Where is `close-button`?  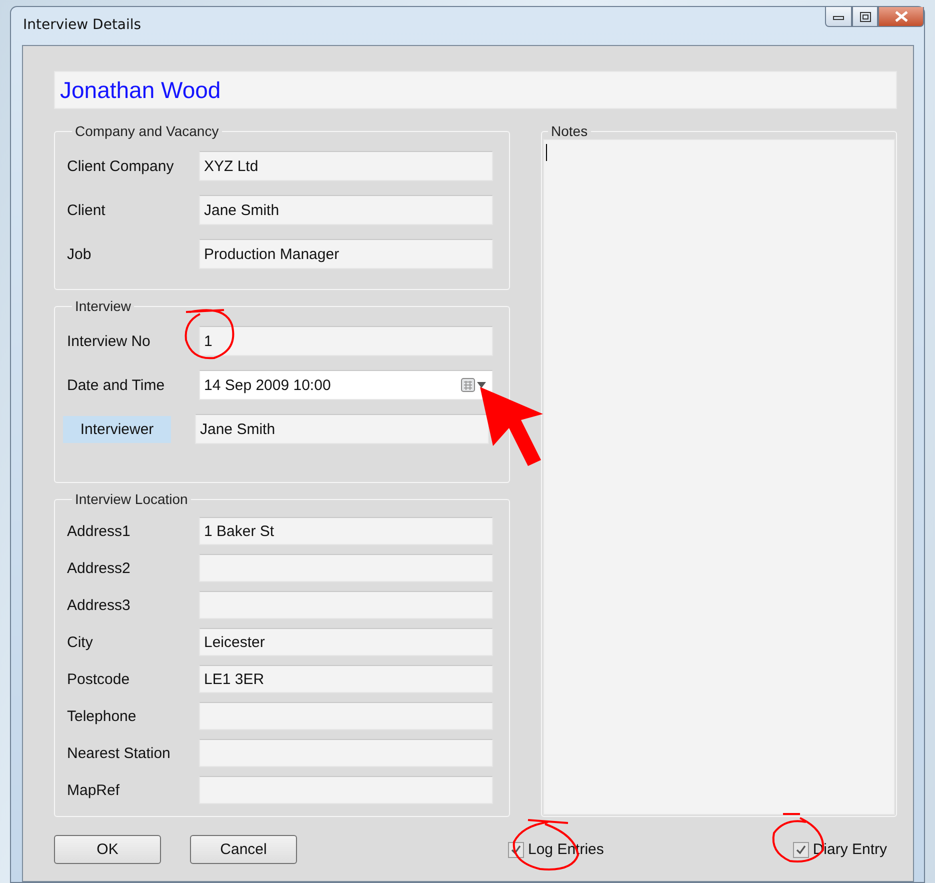
close-button is located at coordinates (901, 17).